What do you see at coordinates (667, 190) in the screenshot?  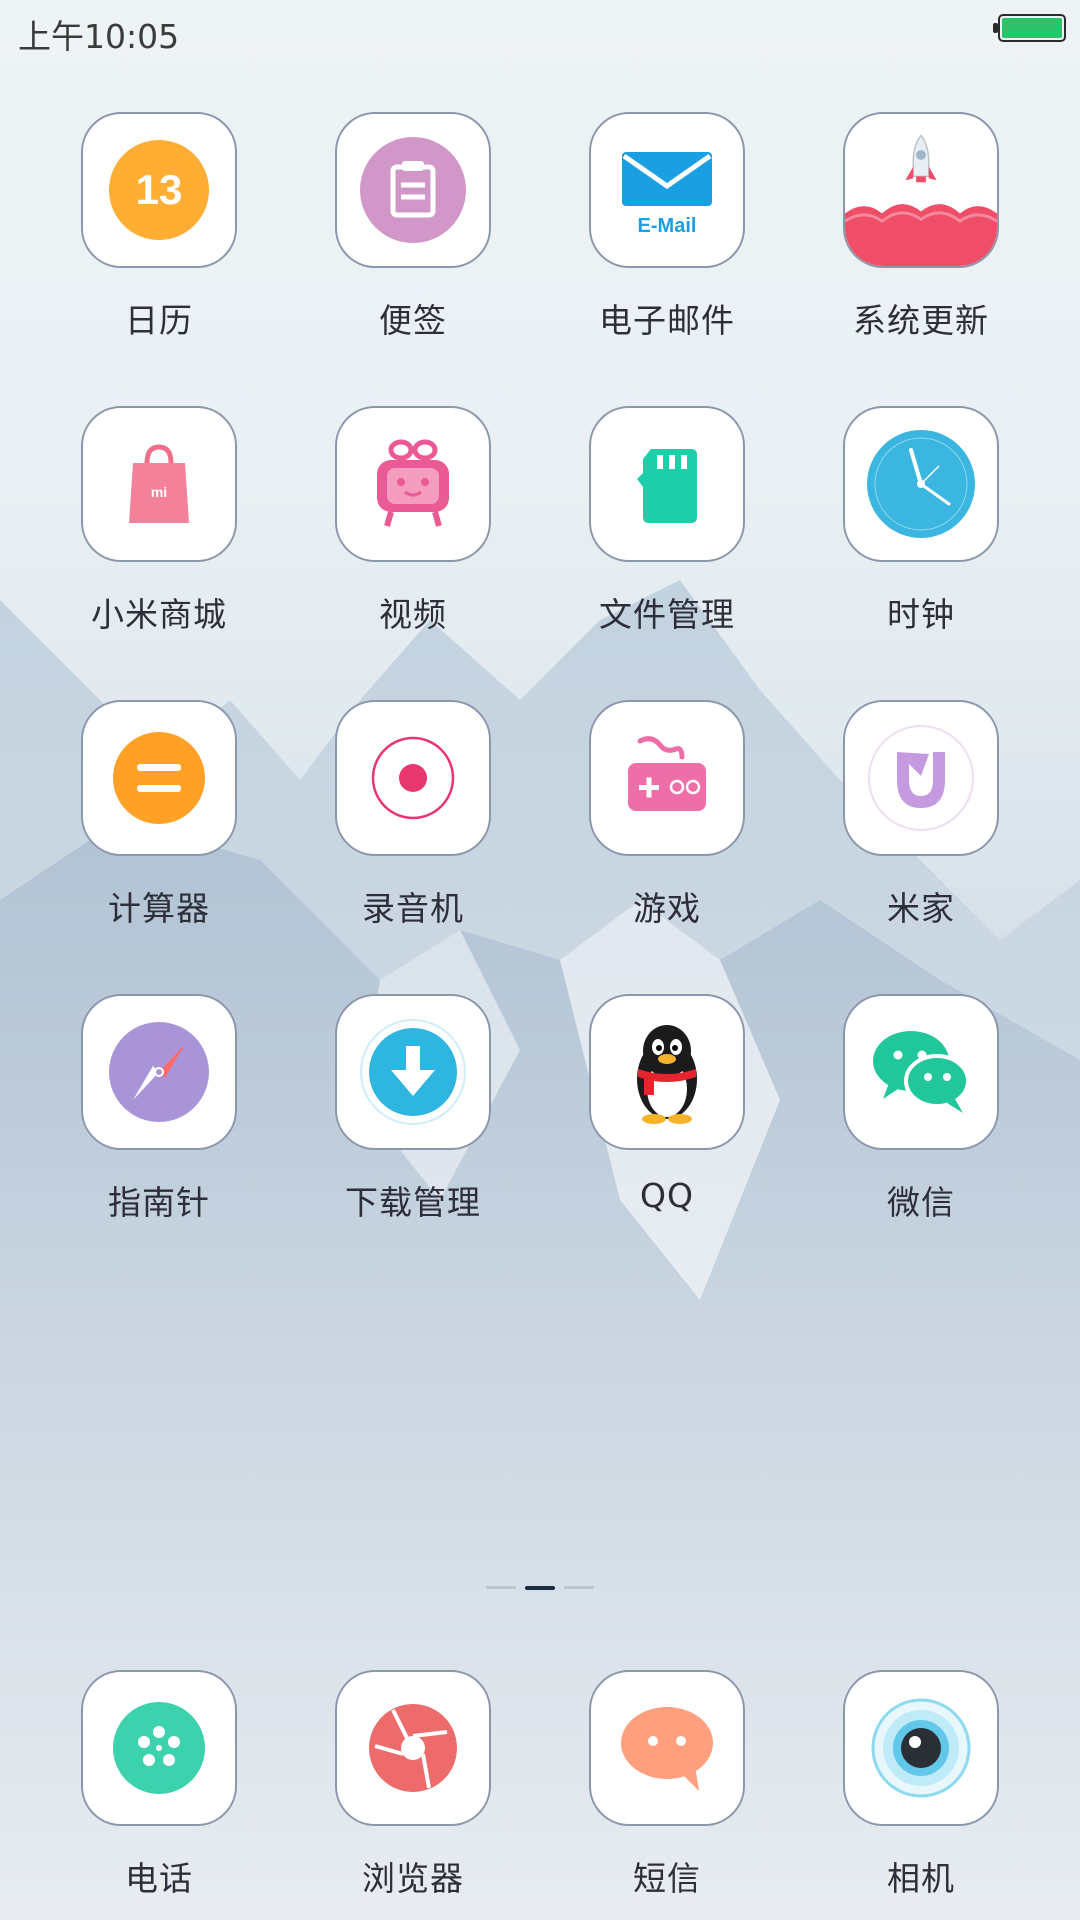 I see `email-icon: E-Mail` at bounding box center [667, 190].